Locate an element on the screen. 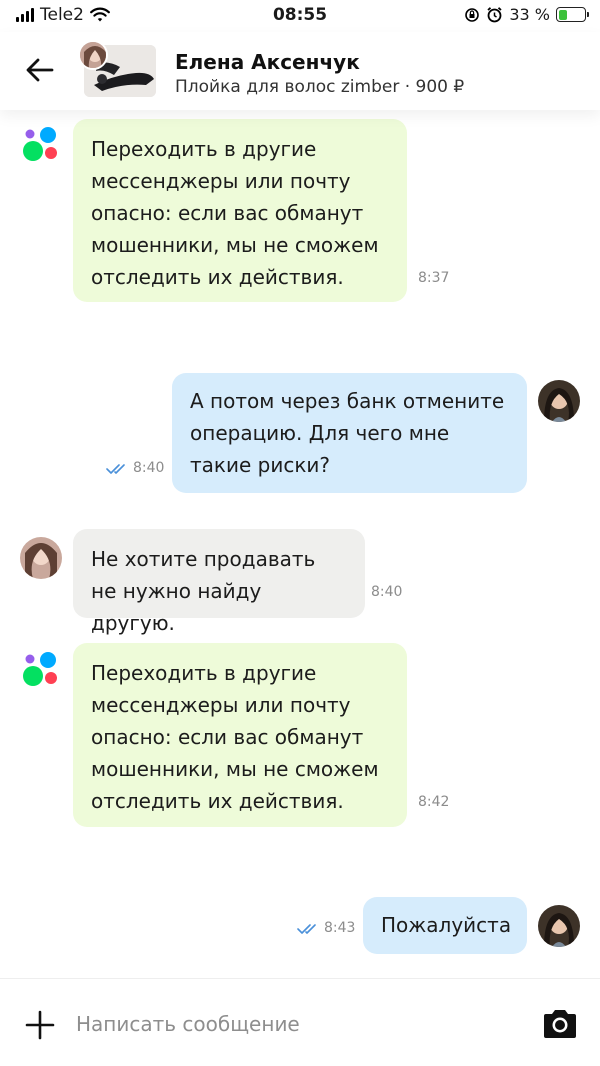 This screenshot has height=1066, width=600. arrow-left-icon is located at coordinates (40, 70).